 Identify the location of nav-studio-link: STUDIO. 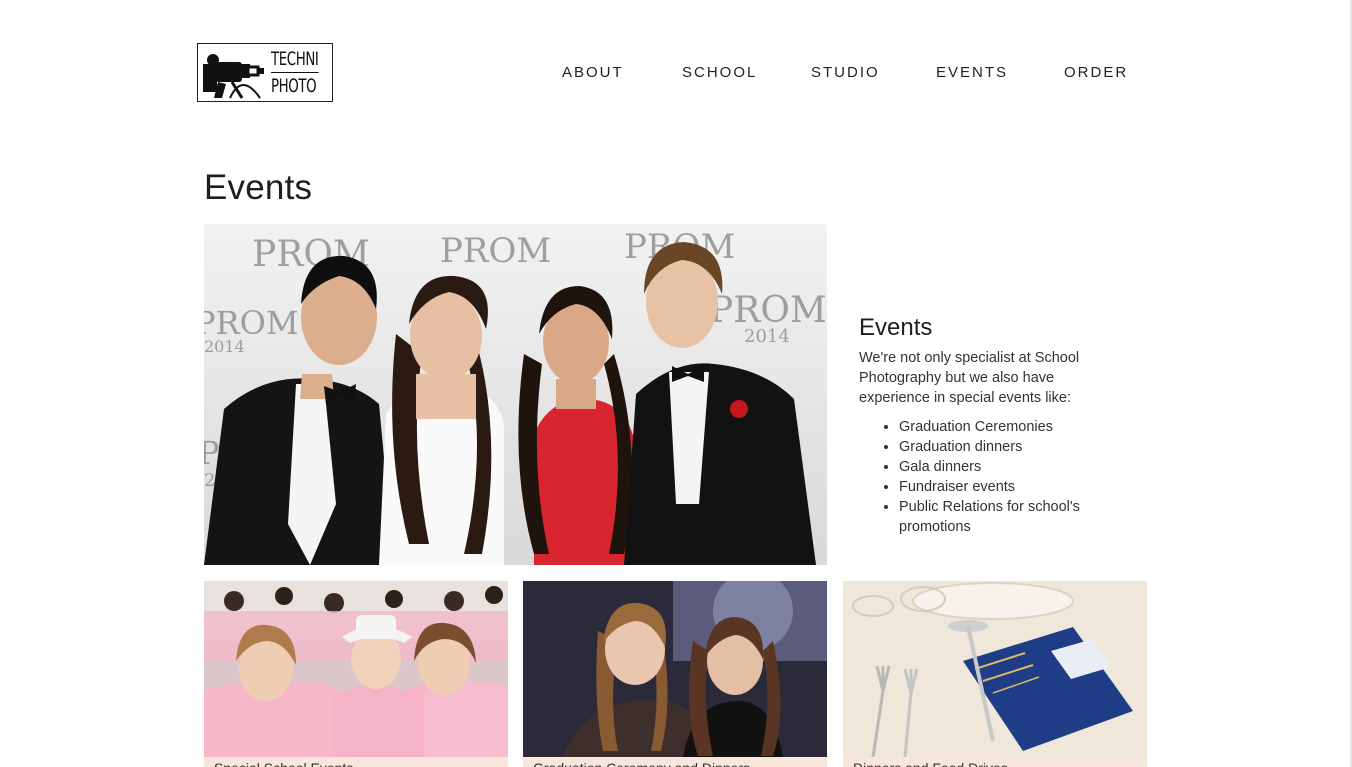
(845, 72).